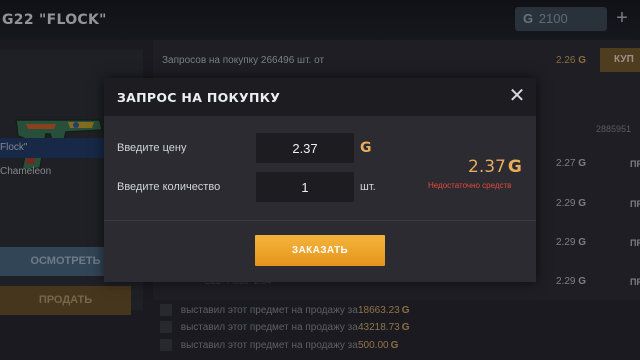 This screenshot has height=360, width=640. I want to click on price-input, so click(305, 148).